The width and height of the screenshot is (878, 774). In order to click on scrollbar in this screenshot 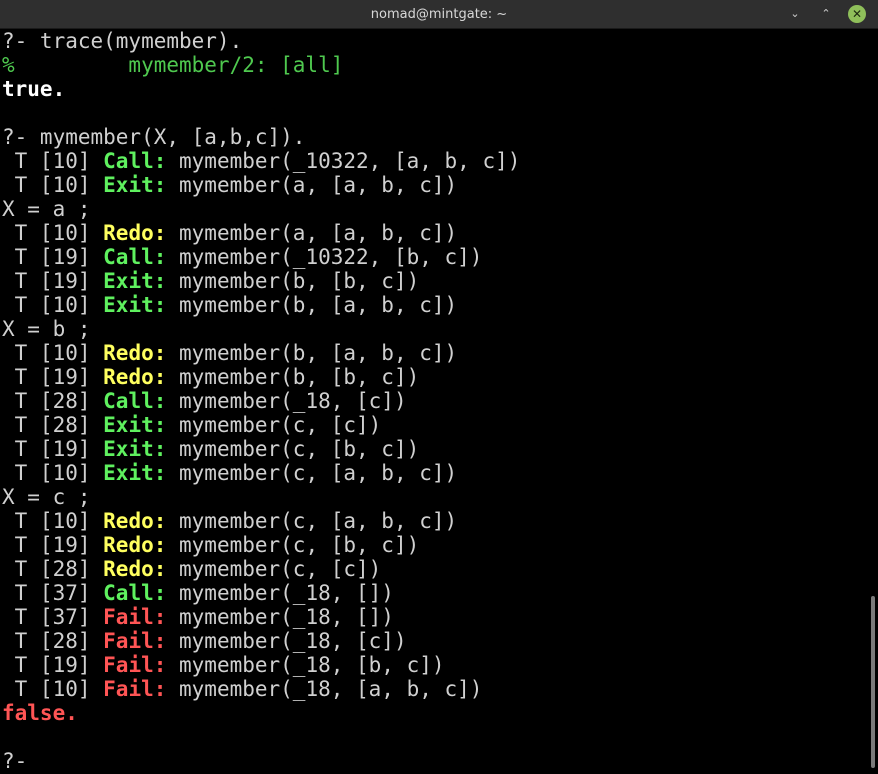, I will do `click(873, 401)`.